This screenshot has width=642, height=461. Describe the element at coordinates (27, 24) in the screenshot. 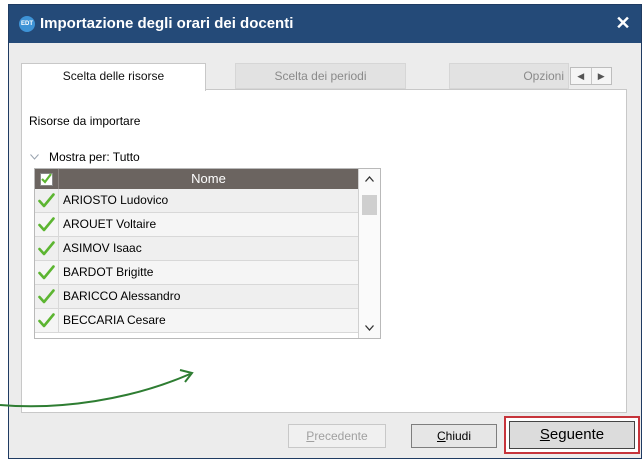

I see `app-icon: EDT` at that location.